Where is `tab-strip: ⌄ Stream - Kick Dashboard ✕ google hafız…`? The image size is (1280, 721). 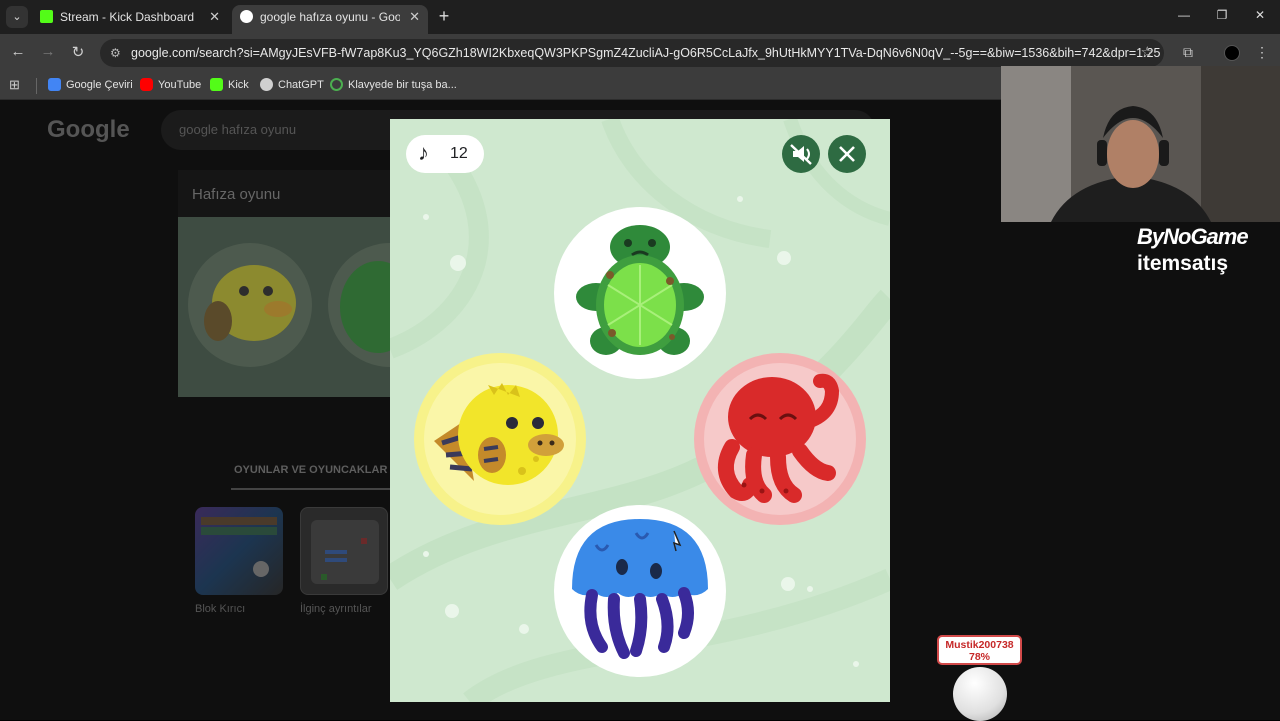
tab-strip: ⌄ Stream - Kick Dashboard ✕ google hafız… is located at coordinates (640, 17).